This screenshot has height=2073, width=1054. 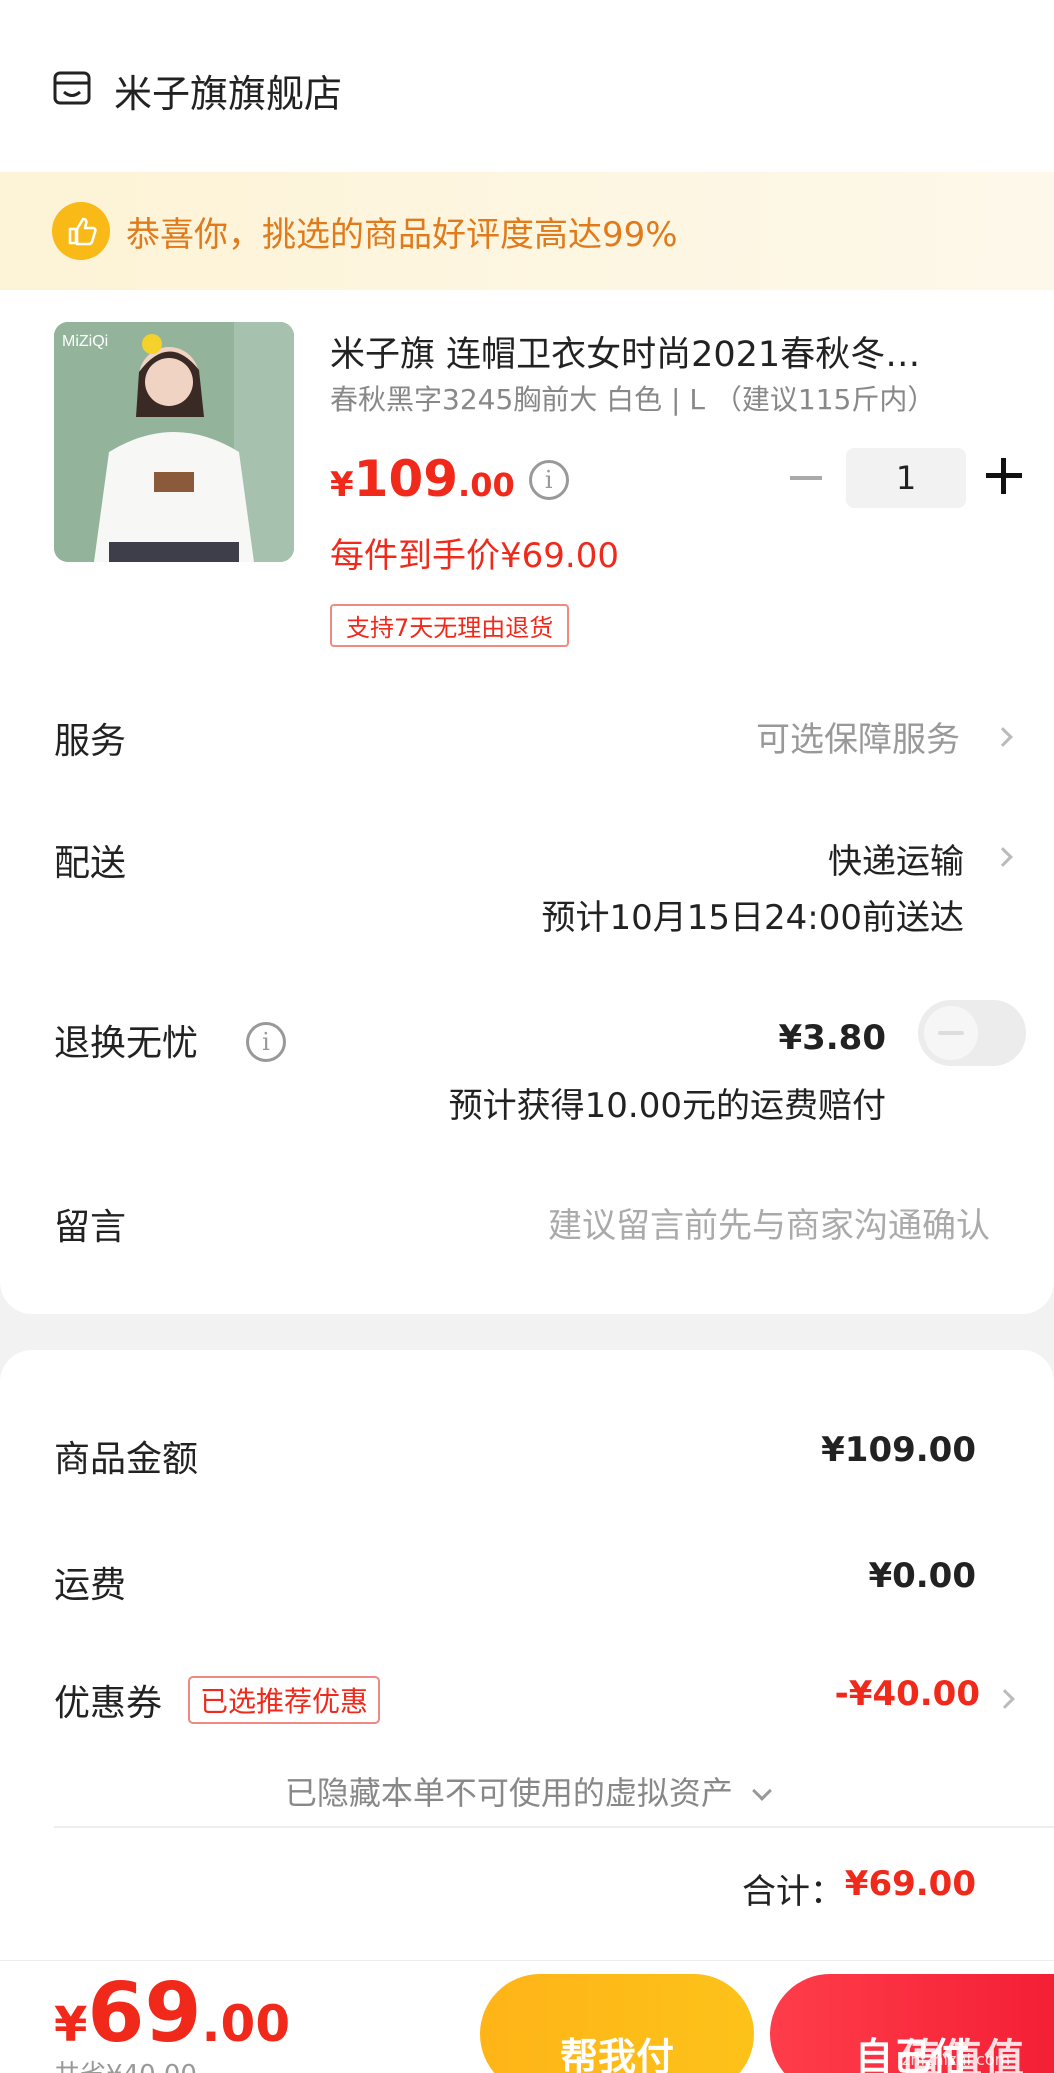 What do you see at coordinates (922, 1576) in the screenshot?
I see `shipping-value: ¥0.00` at bounding box center [922, 1576].